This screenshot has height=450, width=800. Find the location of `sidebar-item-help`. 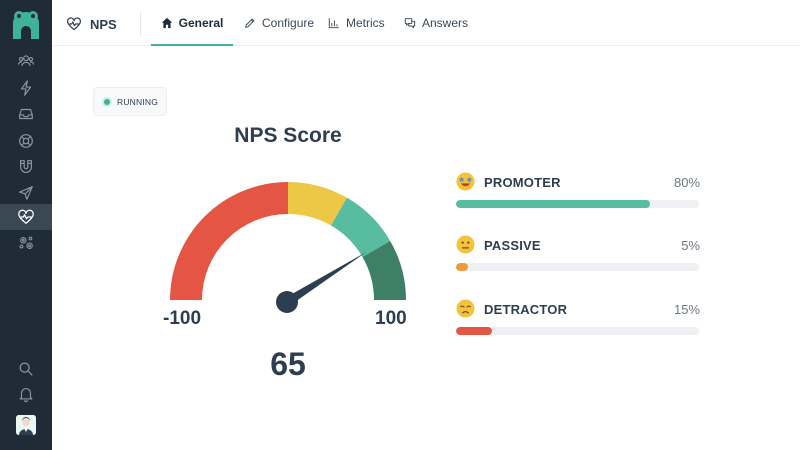

sidebar-item-help is located at coordinates (26, 141).